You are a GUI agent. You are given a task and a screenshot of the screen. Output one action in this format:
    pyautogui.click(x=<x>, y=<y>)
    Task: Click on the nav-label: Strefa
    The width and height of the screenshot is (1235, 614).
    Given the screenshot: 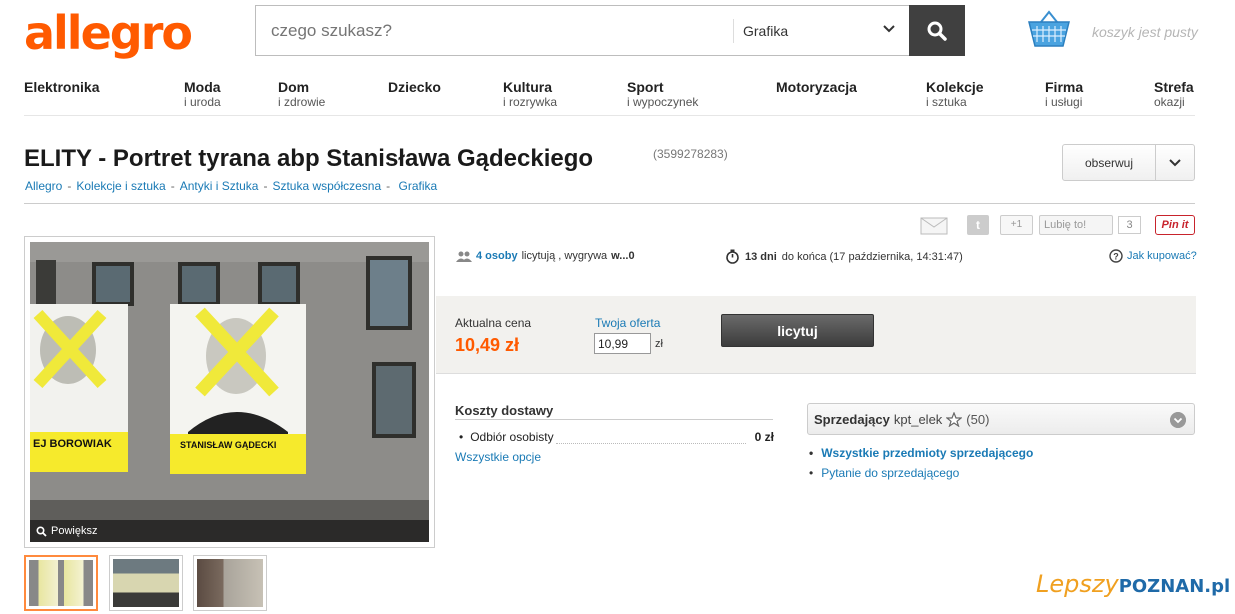 What is the action you would take?
    pyautogui.click(x=1174, y=87)
    